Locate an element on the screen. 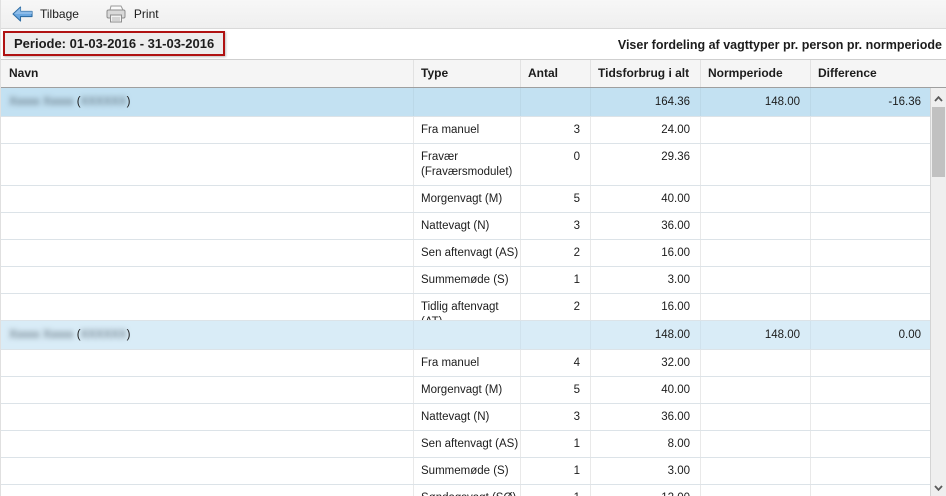 This screenshot has width=946, height=496. back-button-label: Tilbage is located at coordinates (59, 14).